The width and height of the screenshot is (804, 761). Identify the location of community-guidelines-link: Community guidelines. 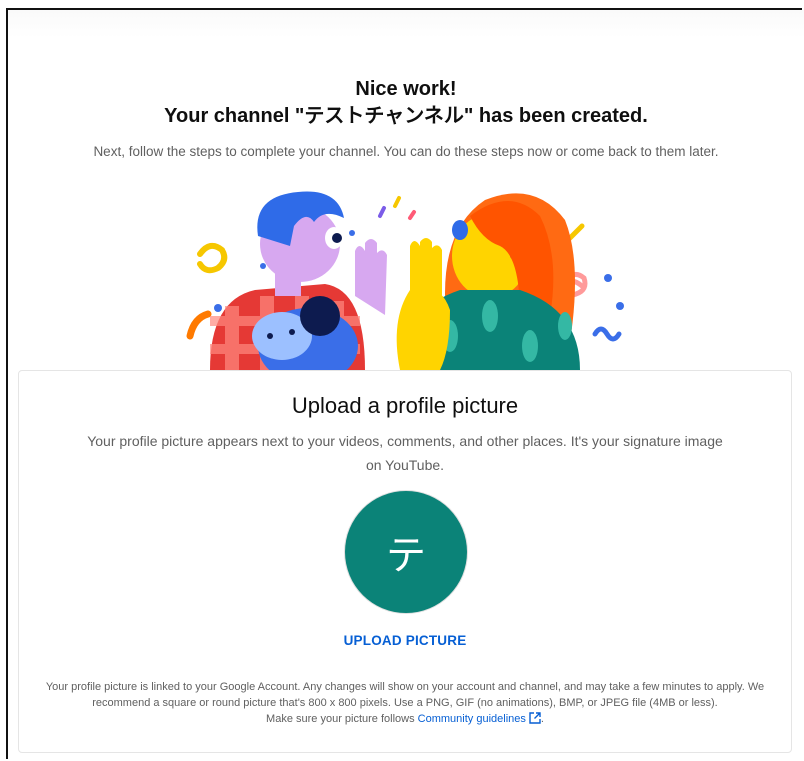
(479, 718).